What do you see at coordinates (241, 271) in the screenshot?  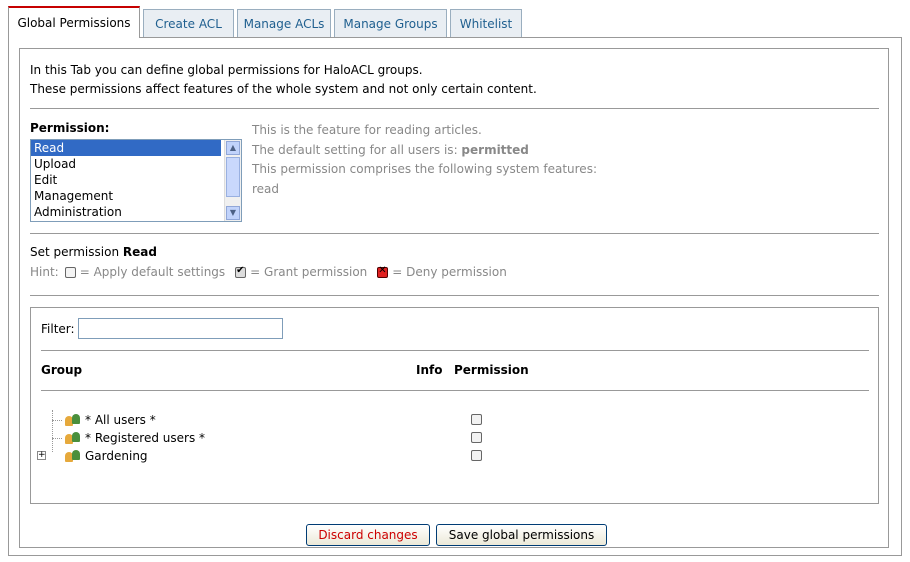 I see `checkbox-grant-icon` at bounding box center [241, 271].